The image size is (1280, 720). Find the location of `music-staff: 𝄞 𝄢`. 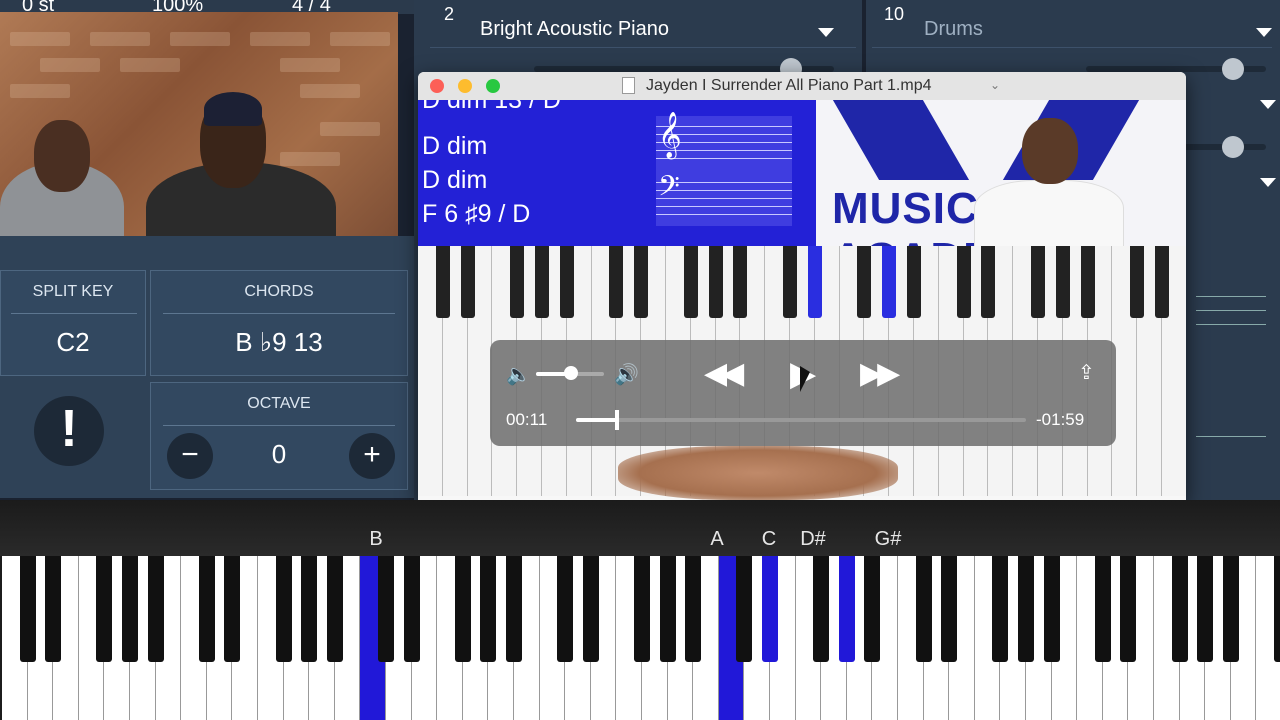

music-staff: 𝄞 𝄢 is located at coordinates (724, 169).